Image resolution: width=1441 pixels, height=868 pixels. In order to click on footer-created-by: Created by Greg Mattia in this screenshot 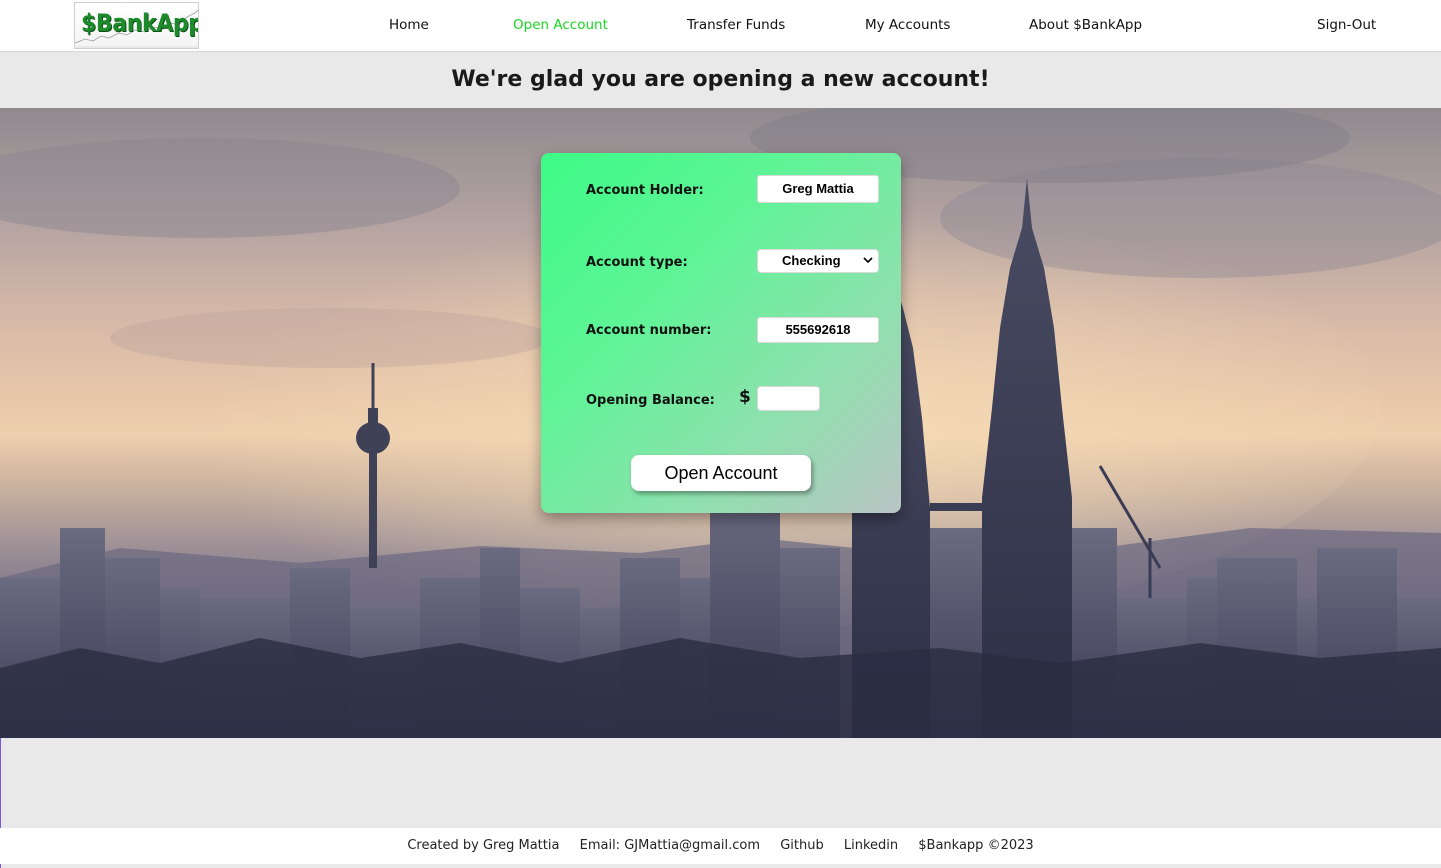, I will do `click(483, 845)`.